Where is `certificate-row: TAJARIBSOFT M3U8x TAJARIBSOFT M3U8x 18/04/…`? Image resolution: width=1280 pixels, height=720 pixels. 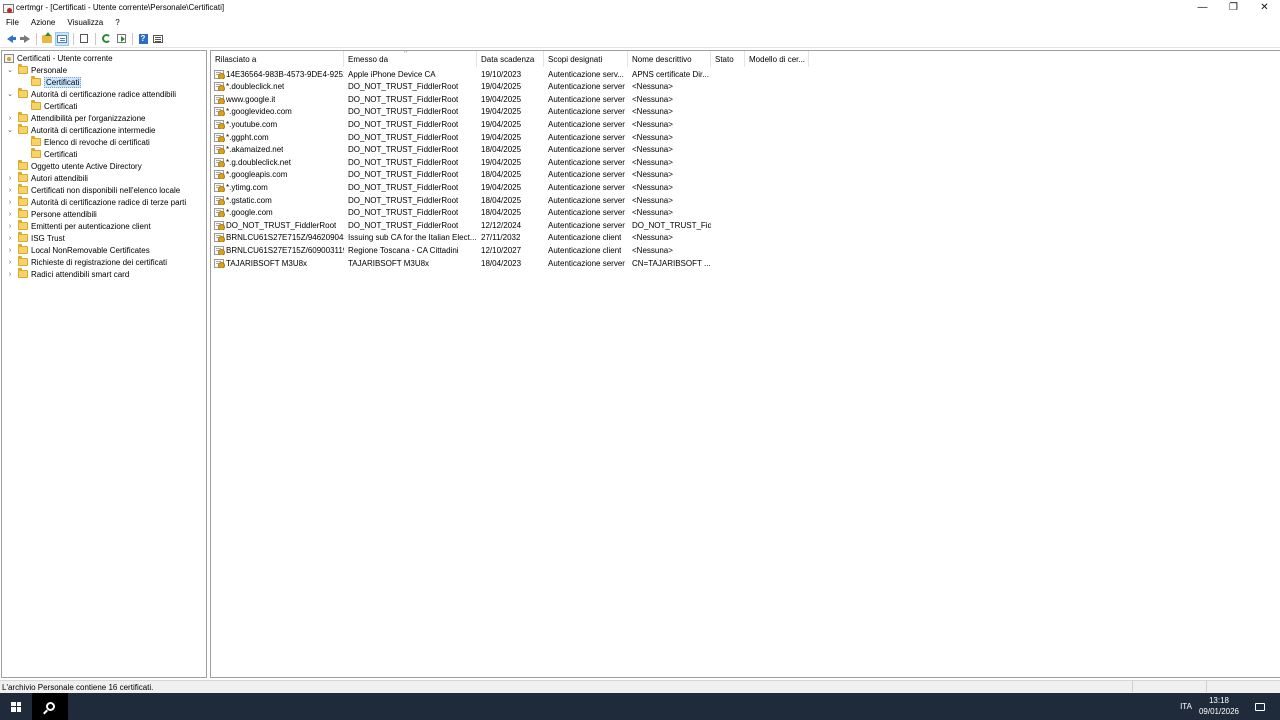
certificate-row: TAJARIBSOFT M3U8x TAJARIBSOFT M3U8x 18/04/… is located at coordinates (510, 263).